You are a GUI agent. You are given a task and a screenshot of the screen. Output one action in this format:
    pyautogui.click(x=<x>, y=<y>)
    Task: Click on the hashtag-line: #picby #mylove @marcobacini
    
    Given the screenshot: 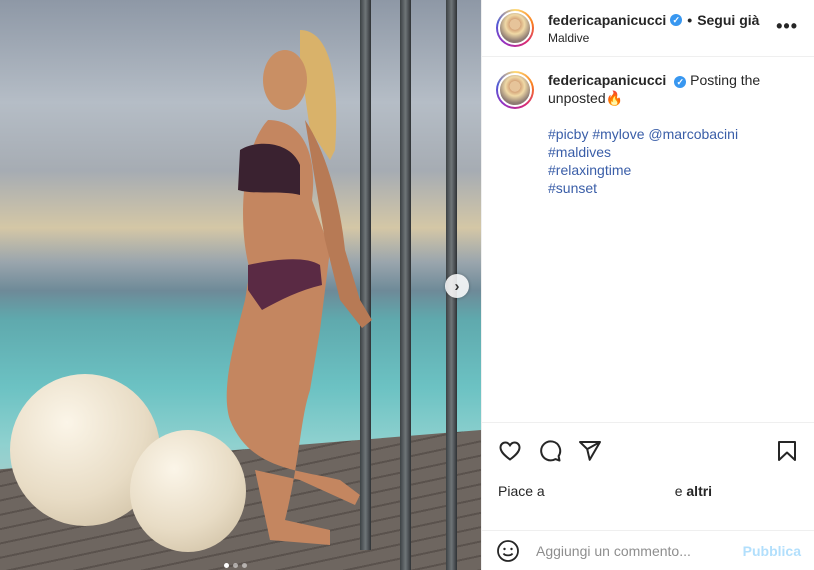 What is the action you would take?
    pyautogui.click(x=673, y=134)
    